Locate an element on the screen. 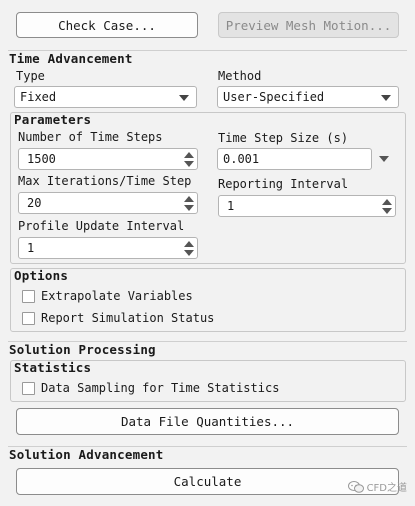  data-sampling-label: Data Sampling for Time Statistics is located at coordinates (160, 388).